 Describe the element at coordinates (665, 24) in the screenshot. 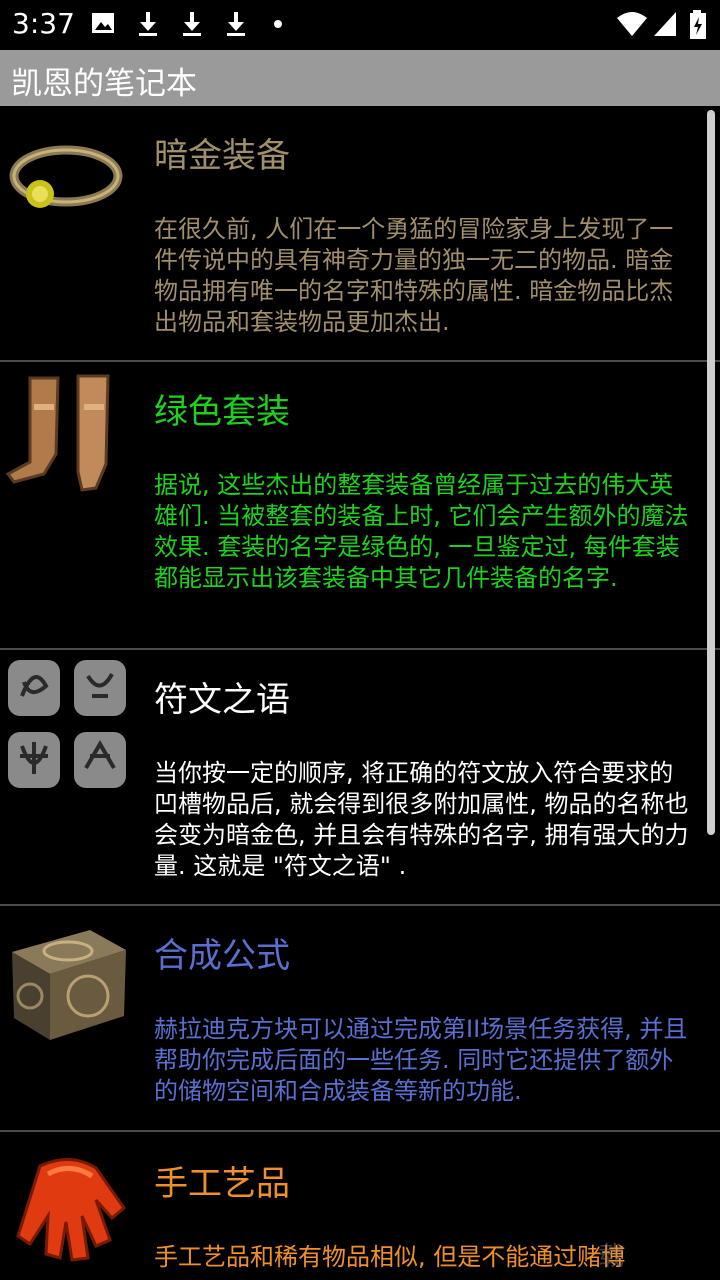

I see `cell-signal-icon` at that location.